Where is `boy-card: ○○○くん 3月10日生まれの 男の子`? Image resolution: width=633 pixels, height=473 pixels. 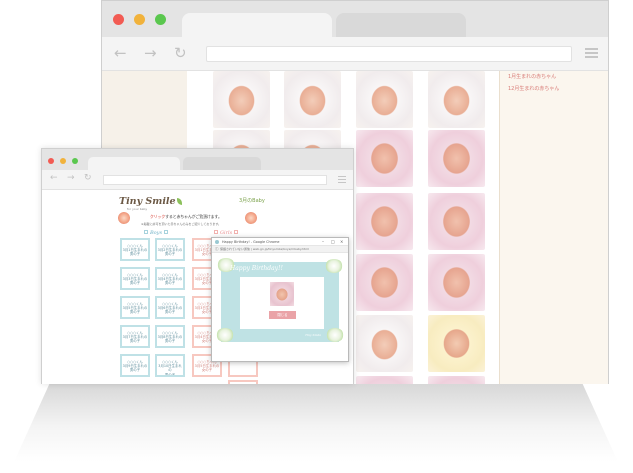
boy-card: ○○○くん 3月10日生まれの 男の子 is located at coordinates (170, 365).